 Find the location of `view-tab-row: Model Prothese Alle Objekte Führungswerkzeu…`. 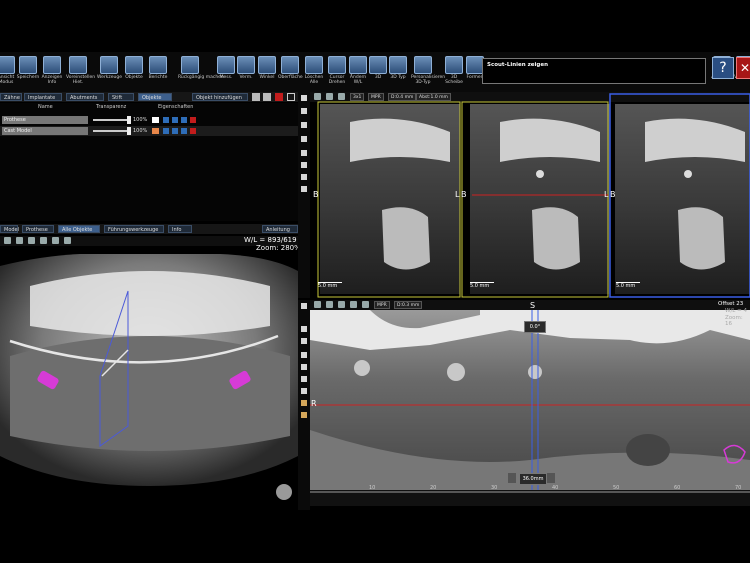

view-tab-row: Model Prothese Alle Objekte Führungswerkzeu… is located at coordinates (149, 229).